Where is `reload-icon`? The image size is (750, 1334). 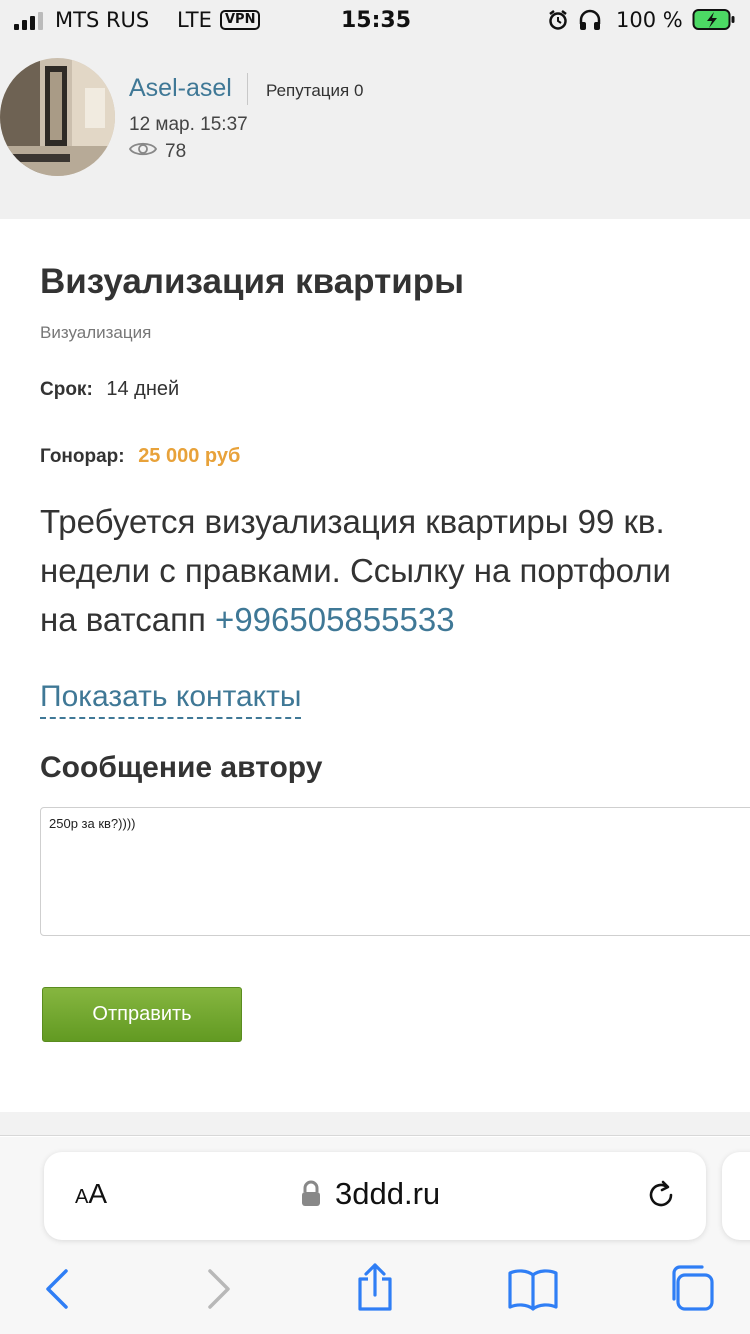 reload-icon is located at coordinates (661, 1197).